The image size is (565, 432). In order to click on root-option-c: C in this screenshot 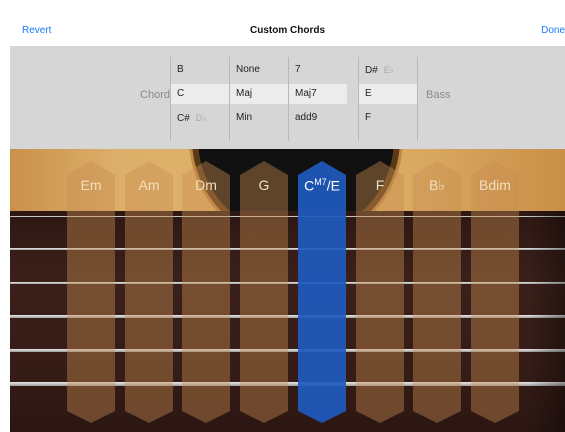, I will do `click(200, 94)`.